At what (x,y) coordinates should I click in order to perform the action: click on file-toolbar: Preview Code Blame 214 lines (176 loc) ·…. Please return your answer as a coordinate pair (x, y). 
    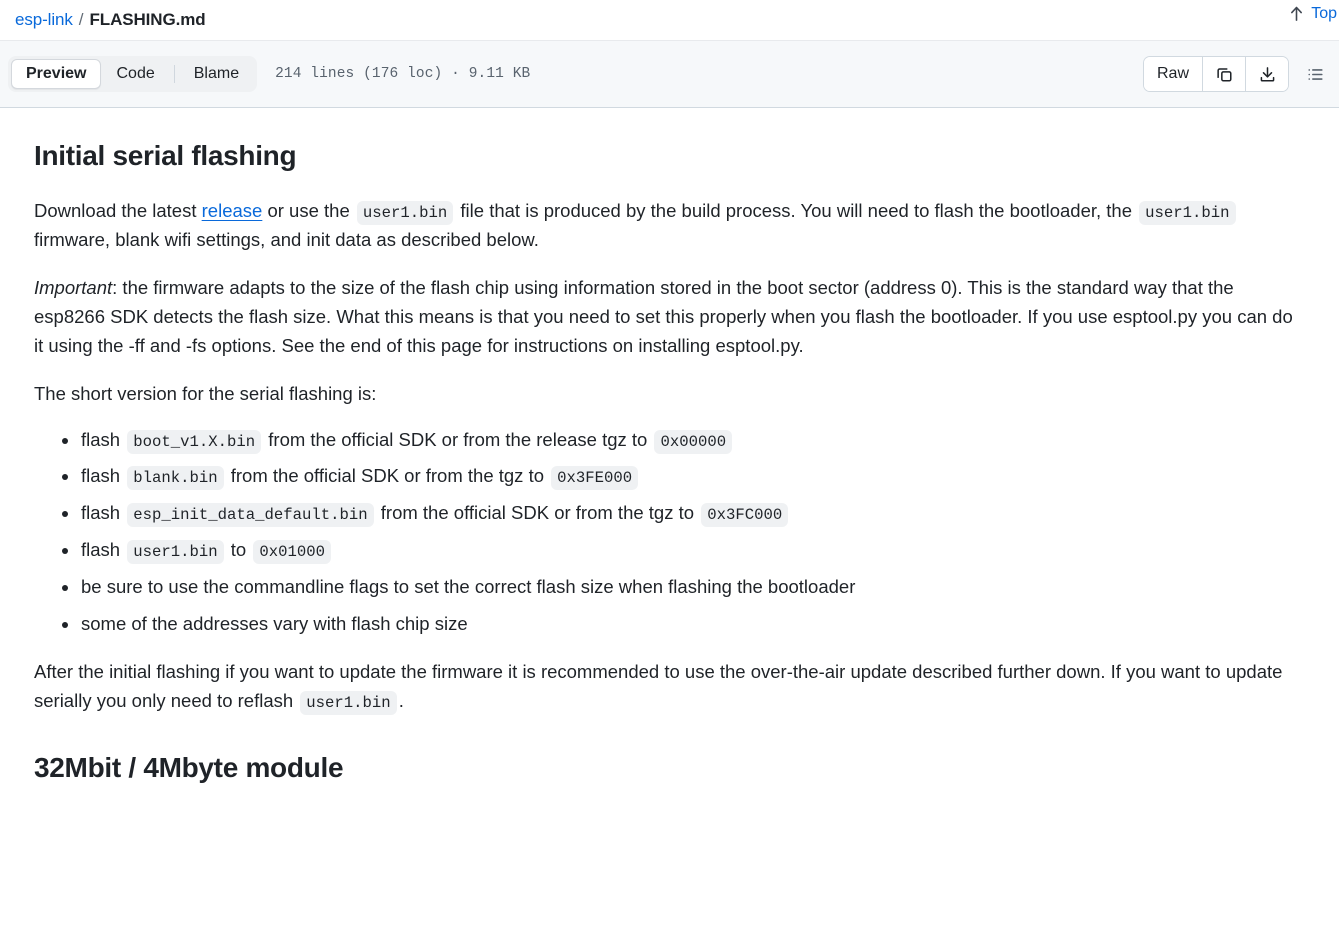
    Looking at the image, I should click on (669, 74).